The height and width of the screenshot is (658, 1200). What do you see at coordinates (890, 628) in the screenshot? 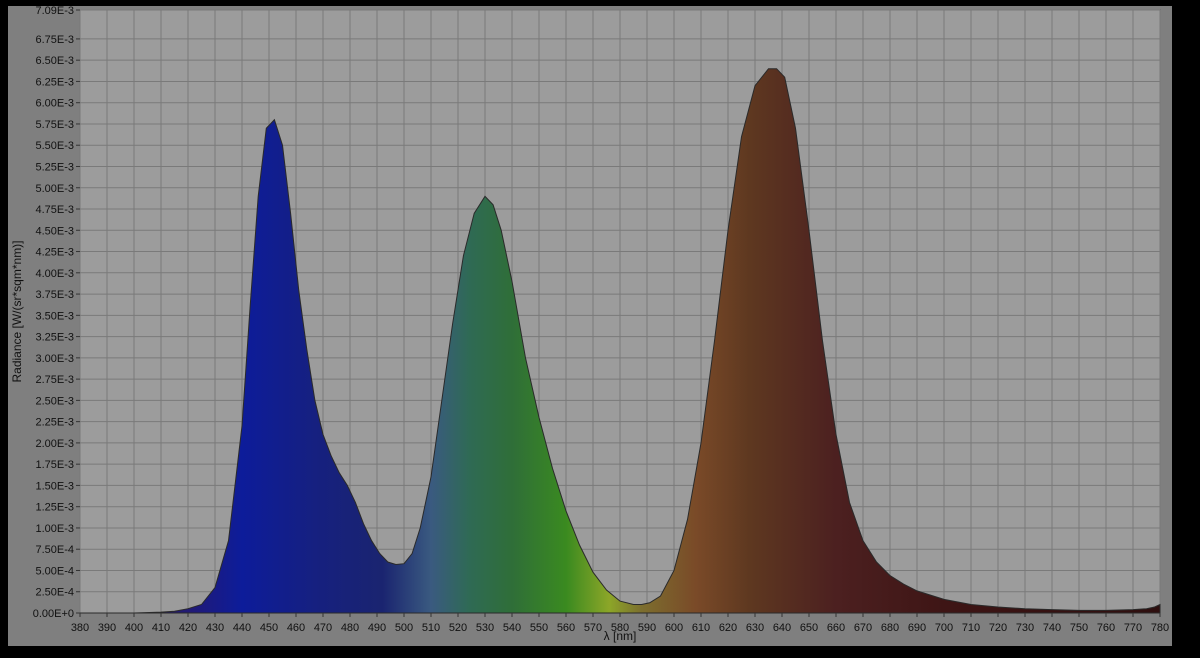
I see `x-tick-label: 680` at bounding box center [890, 628].